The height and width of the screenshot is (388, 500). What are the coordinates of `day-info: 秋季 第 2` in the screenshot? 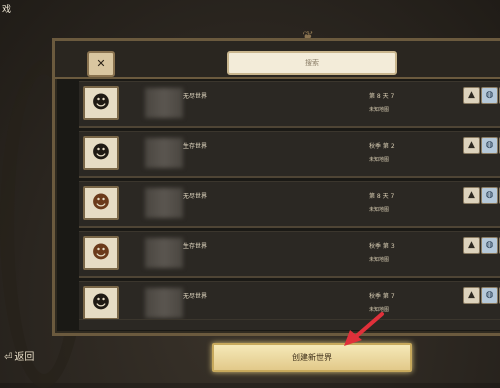 It's located at (382, 146).